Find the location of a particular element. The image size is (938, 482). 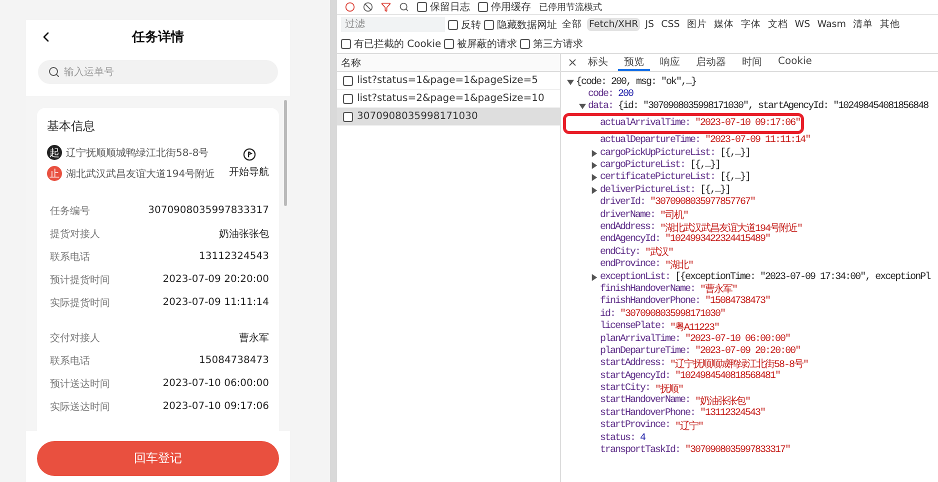

field-value: 3070908035997833317 is located at coordinates (208, 210).